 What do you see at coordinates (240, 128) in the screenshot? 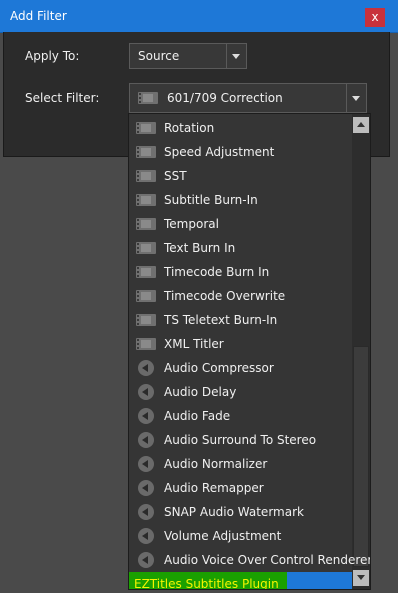
I see `list-item: Rotation` at bounding box center [240, 128].